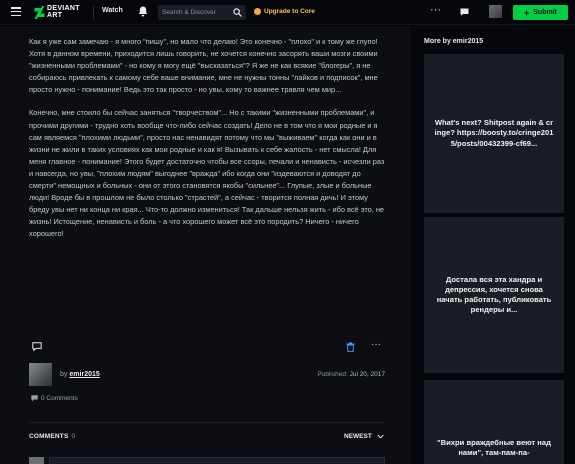 The image size is (575, 464). Describe the element at coordinates (380, 436) in the screenshot. I see `chevron-down-icon` at that location.